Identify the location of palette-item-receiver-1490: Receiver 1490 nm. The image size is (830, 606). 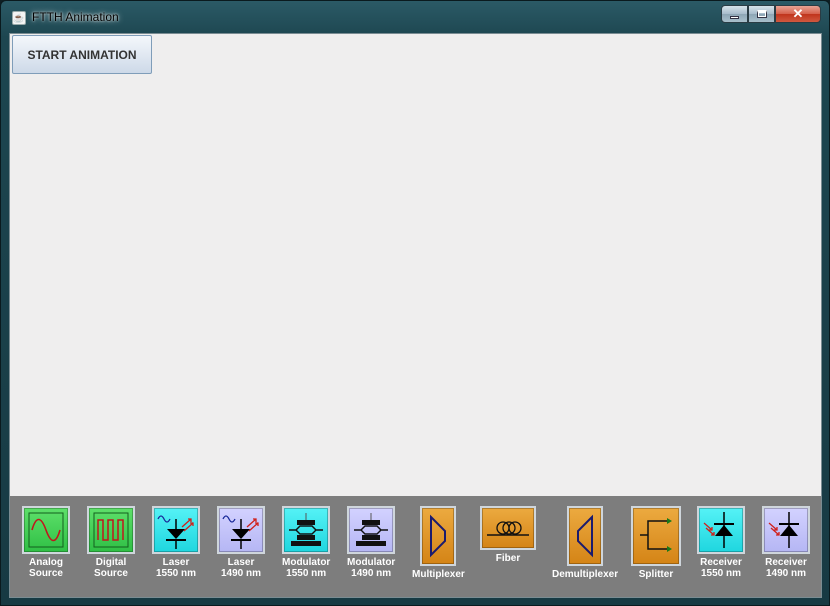
(786, 542).